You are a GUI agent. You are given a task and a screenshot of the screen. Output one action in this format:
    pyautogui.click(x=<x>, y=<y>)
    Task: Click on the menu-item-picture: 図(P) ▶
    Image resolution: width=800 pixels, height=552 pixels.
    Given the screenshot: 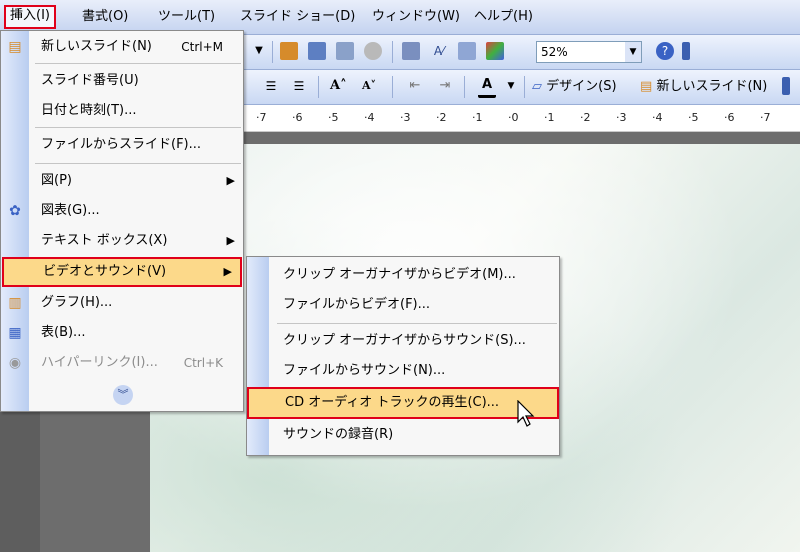 What is the action you would take?
    pyautogui.click(x=122, y=181)
    